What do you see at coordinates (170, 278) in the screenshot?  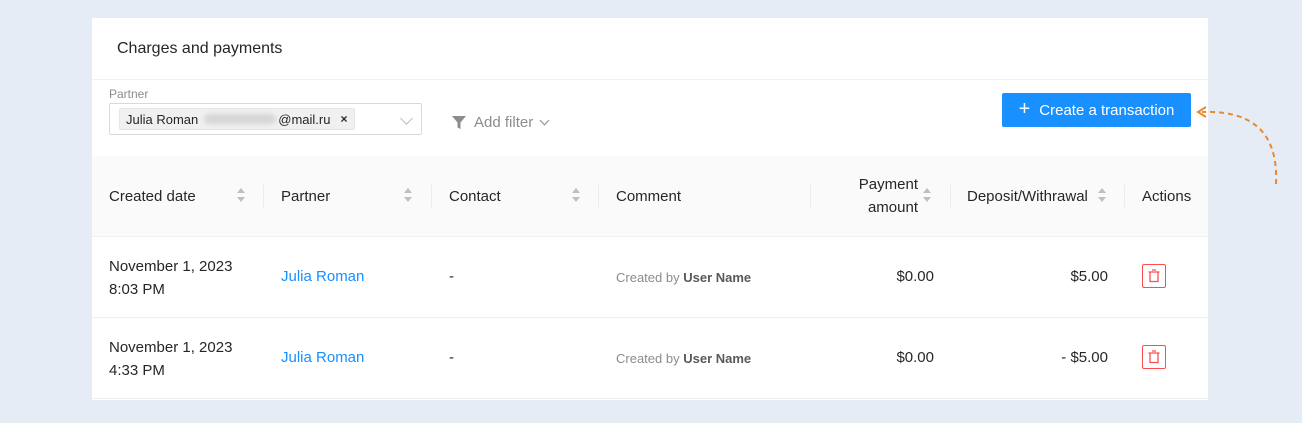 I see `created-date-cell: November 1, 2023 8:03 PM` at bounding box center [170, 278].